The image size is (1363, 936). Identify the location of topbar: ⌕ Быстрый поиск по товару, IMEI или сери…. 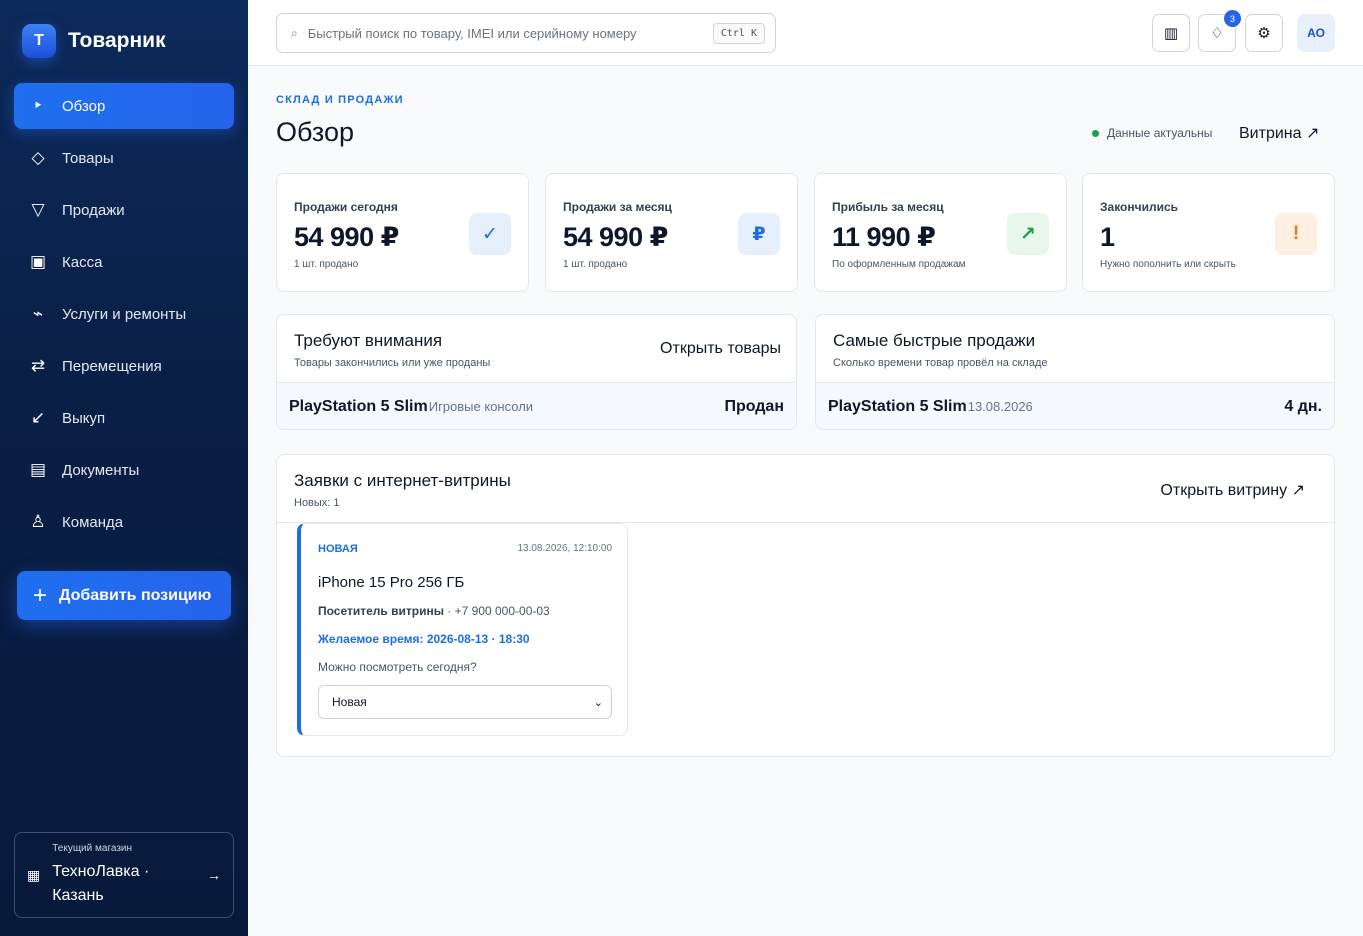
(805, 33).